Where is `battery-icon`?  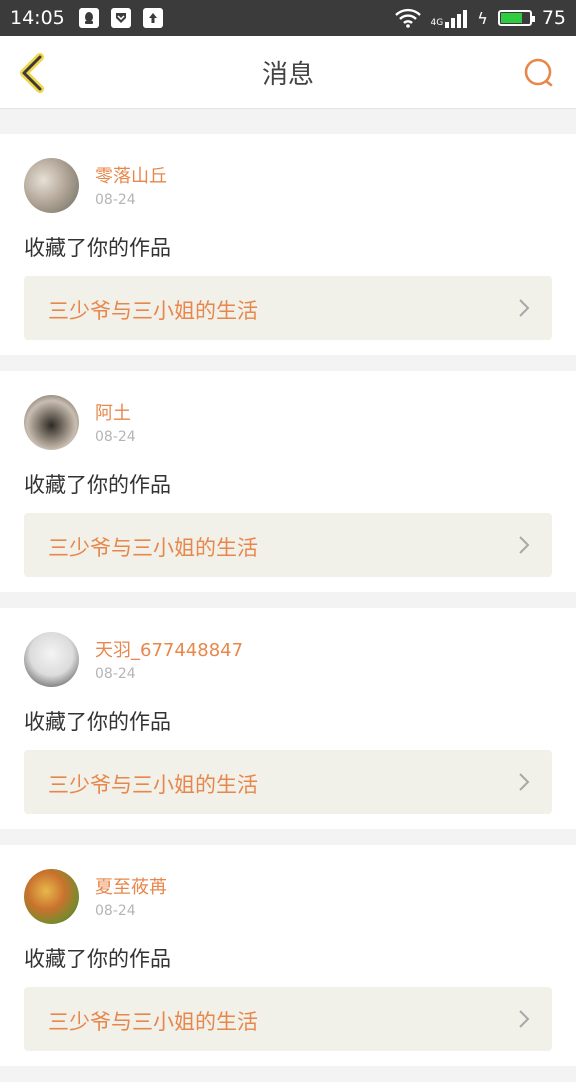 battery-icon is located at coordinates (516, 18).